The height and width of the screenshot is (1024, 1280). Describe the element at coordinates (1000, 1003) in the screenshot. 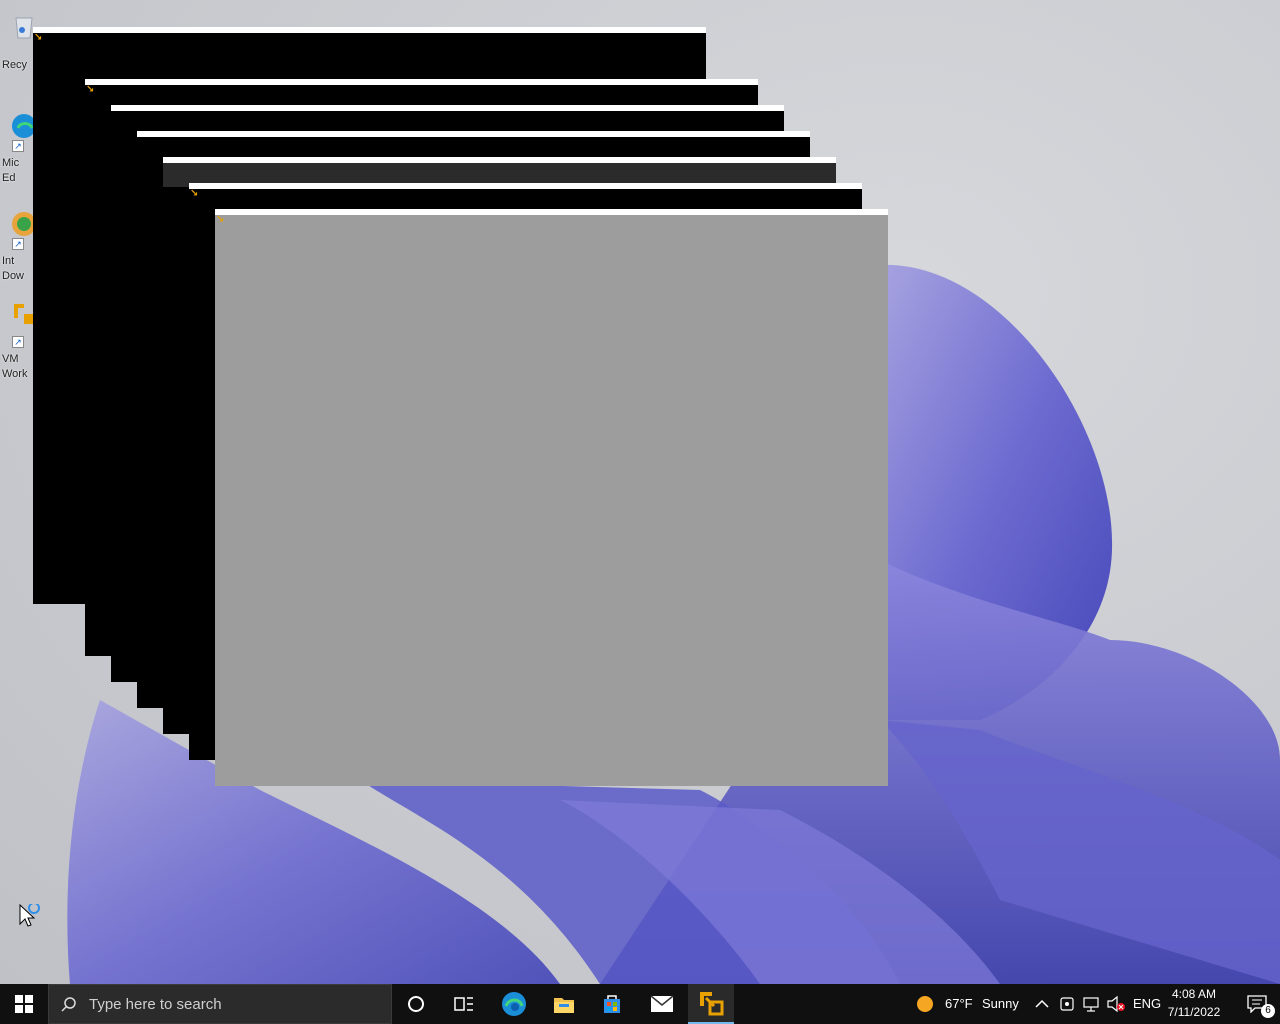

I see `weather-condition: Sunny` at that location.